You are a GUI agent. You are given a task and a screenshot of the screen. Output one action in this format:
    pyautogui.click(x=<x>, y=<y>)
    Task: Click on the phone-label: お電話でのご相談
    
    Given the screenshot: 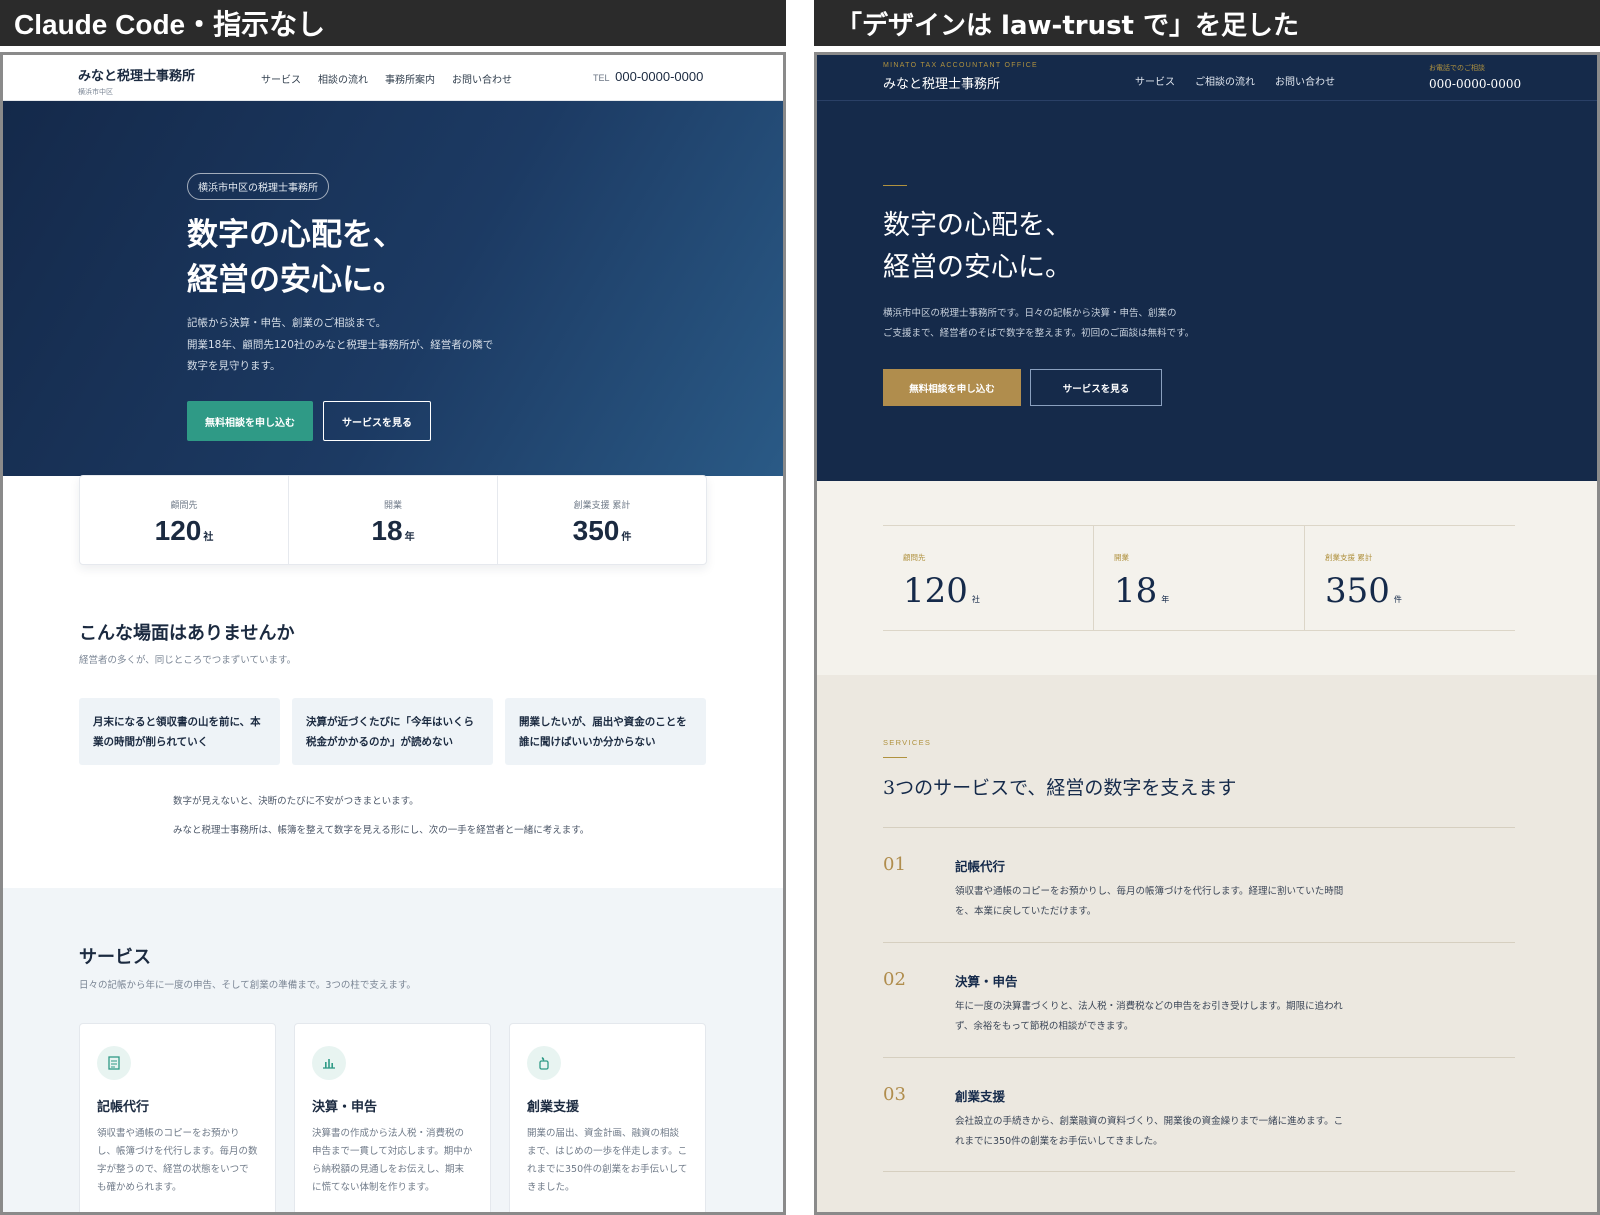 What is the action you would take?
    pyautogui.click(x=1457, y=68)
    